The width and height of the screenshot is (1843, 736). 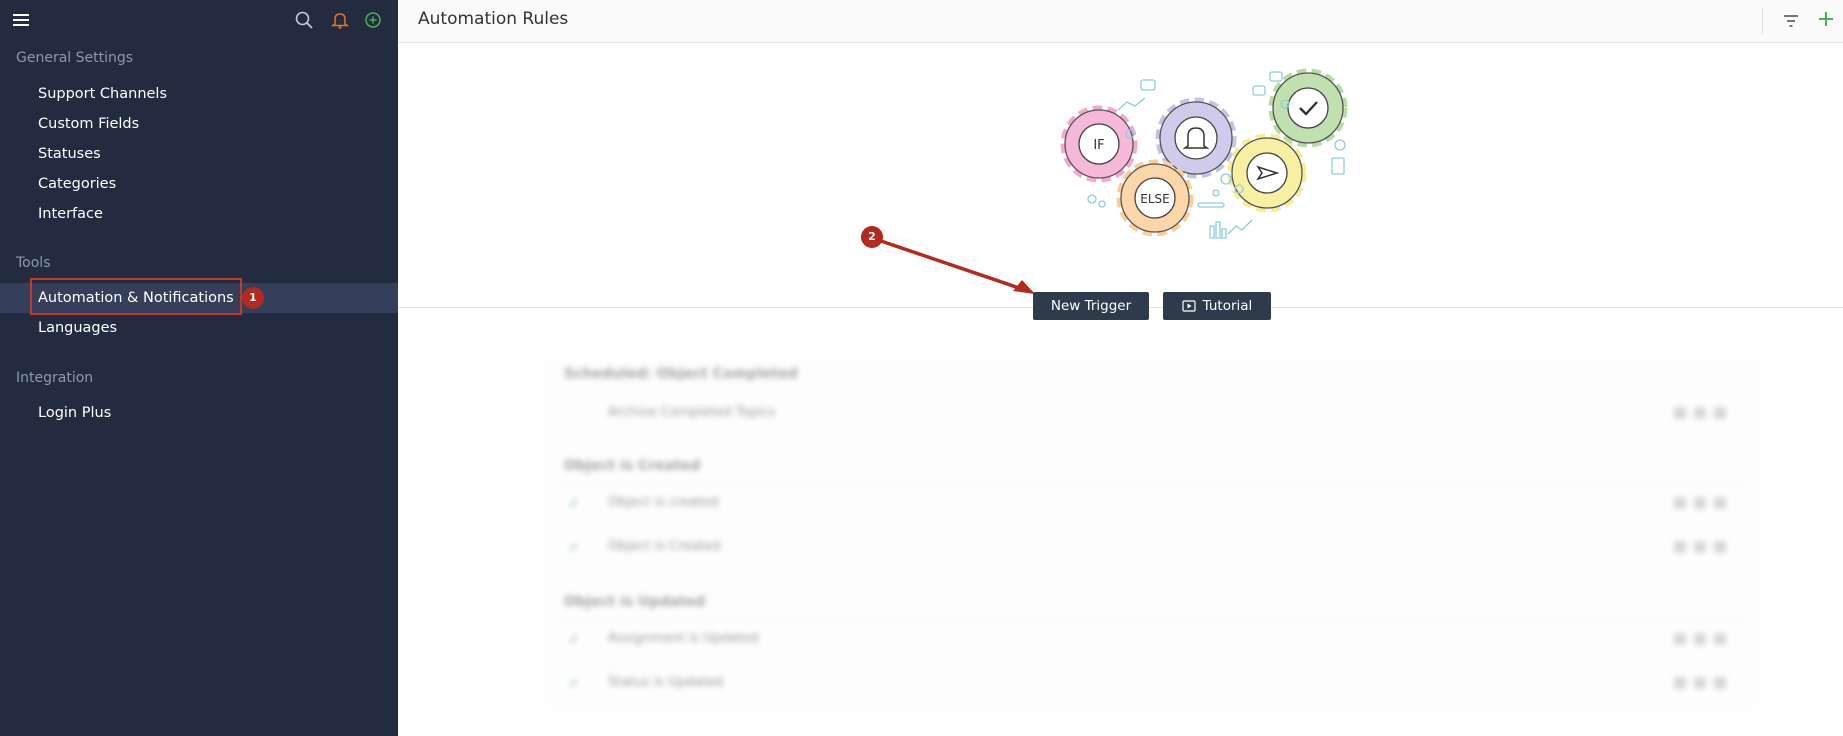 What do you see at coordinates (340, 20) in the screenshot?
I see `bell-icon` at bounding box center [340, 20].